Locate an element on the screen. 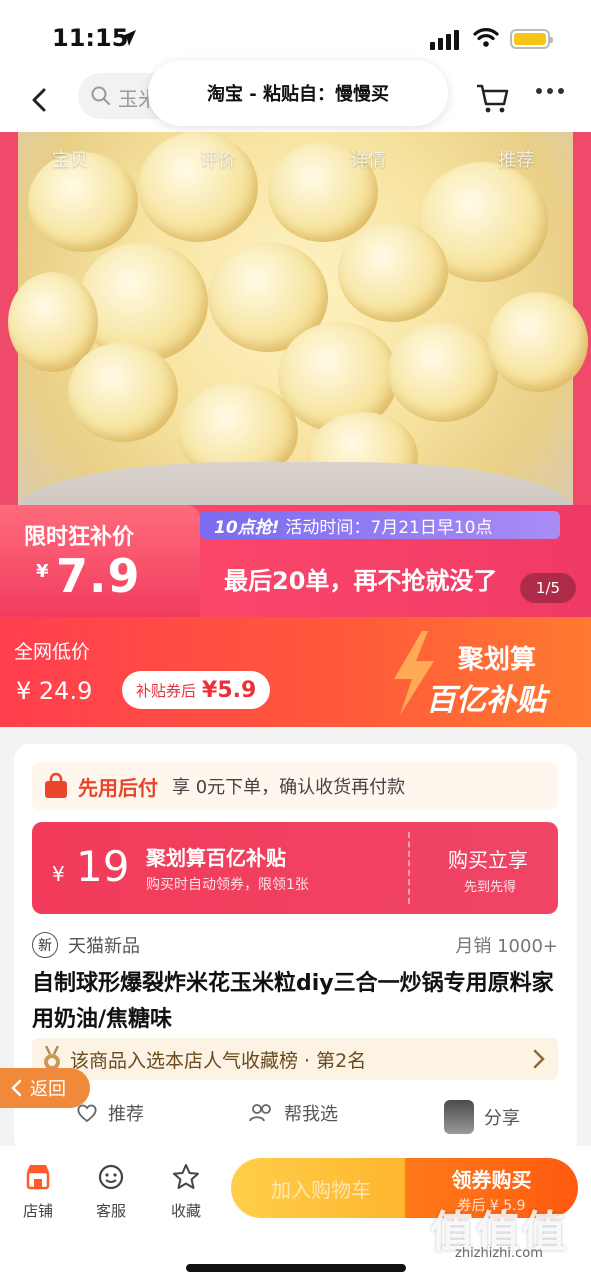  recommend-label: 推荐 is located at coordinates (126, 1114).